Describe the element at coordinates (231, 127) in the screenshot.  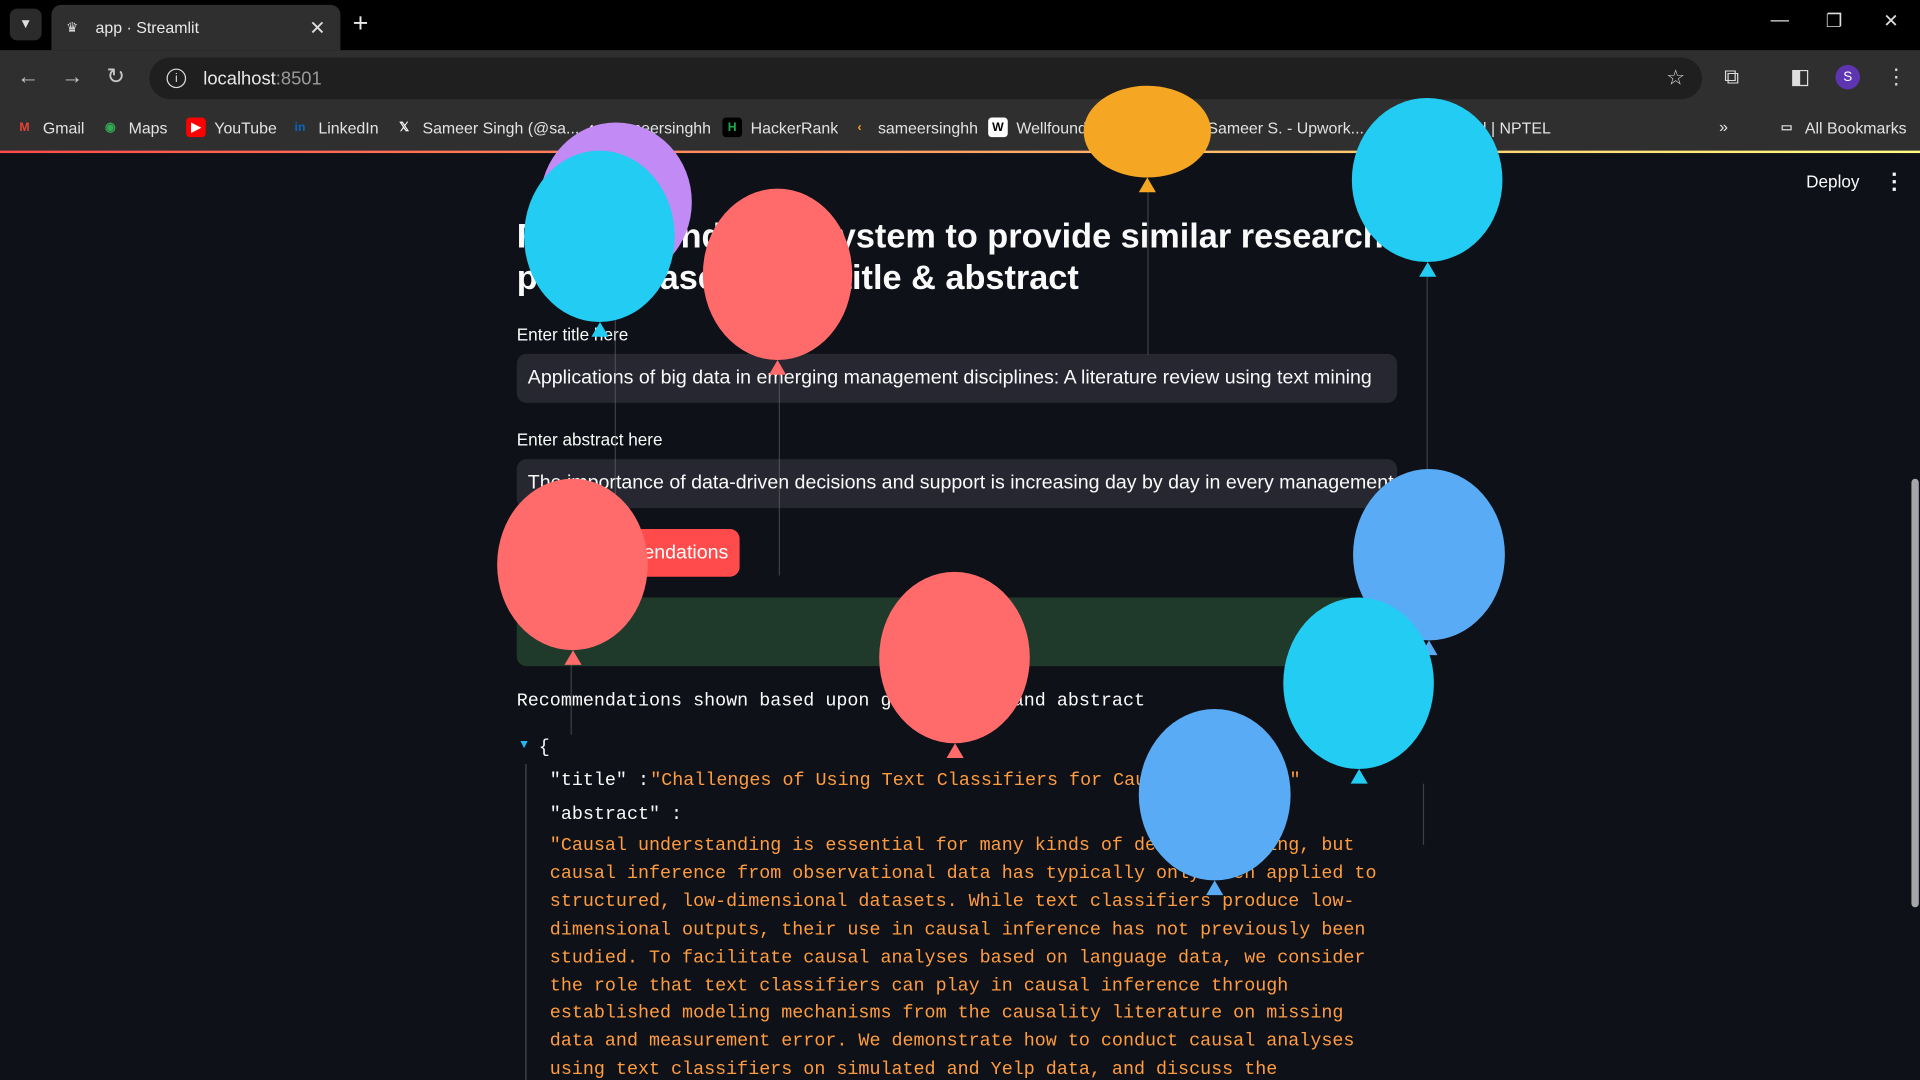
I see `bookmark-youtube: ▶ YouTube` at that location.